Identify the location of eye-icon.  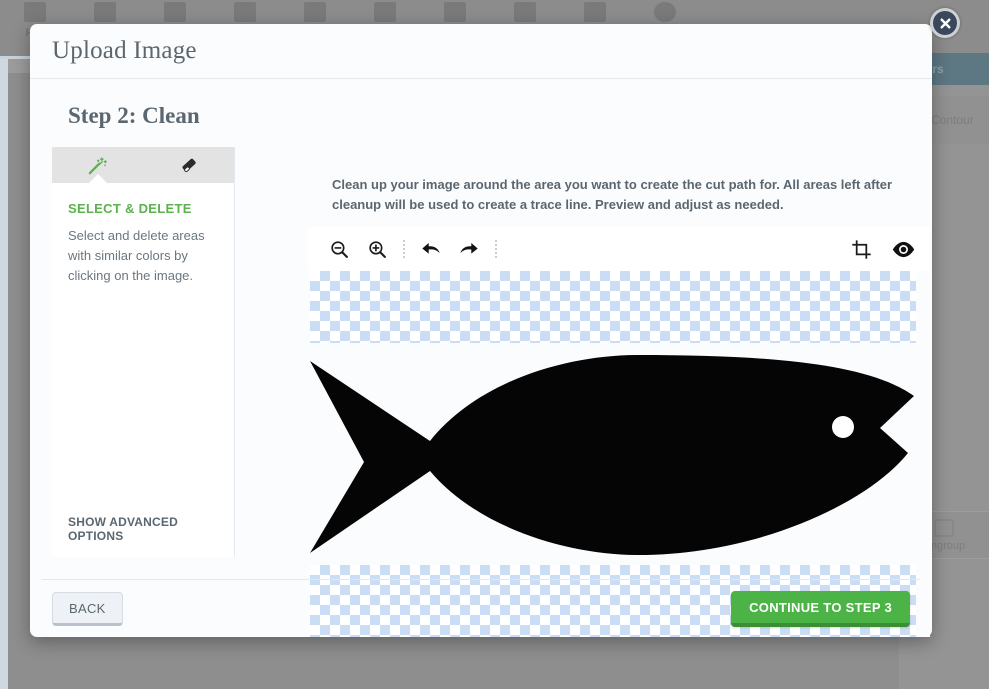
(903, 249).